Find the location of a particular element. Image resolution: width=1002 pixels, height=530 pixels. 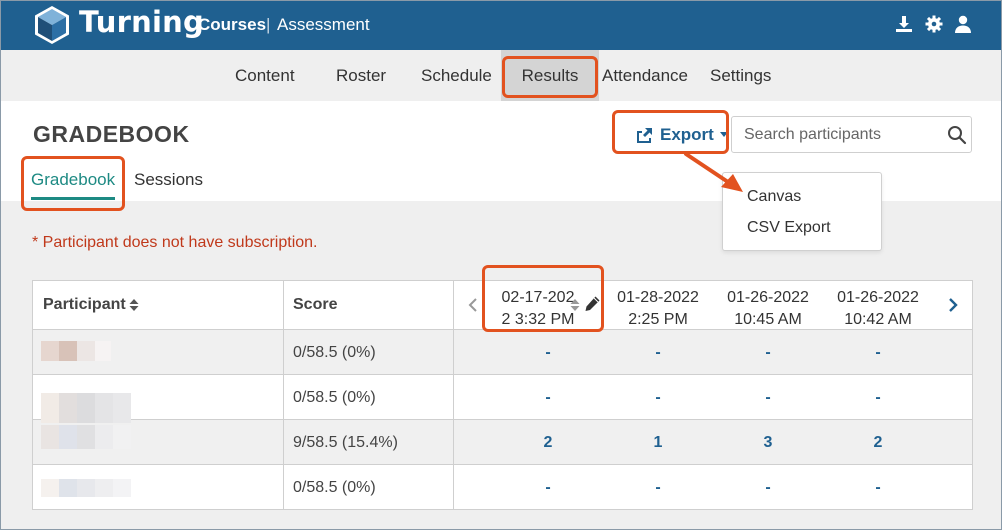

brand-name: Turning is located at coordinates (141, 22).